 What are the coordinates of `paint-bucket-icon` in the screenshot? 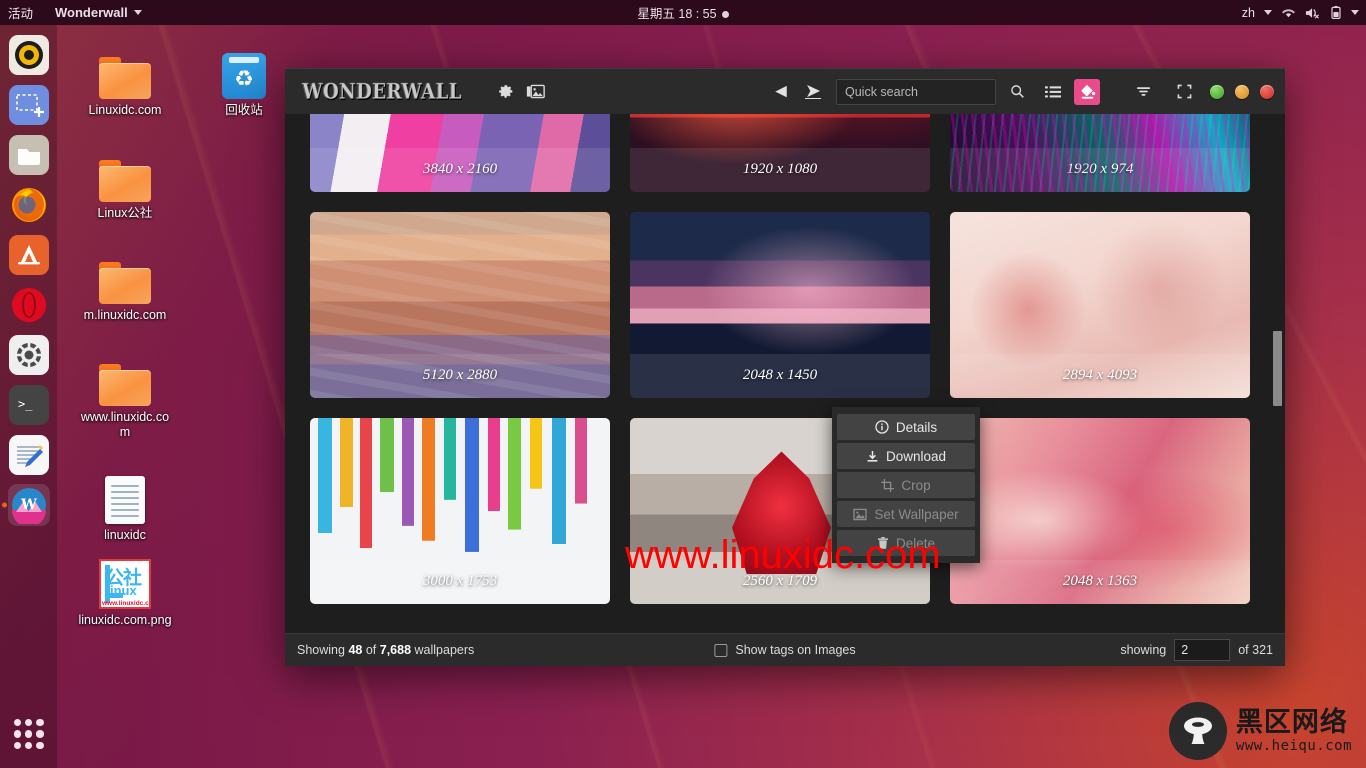 It's located at (1088, 91).